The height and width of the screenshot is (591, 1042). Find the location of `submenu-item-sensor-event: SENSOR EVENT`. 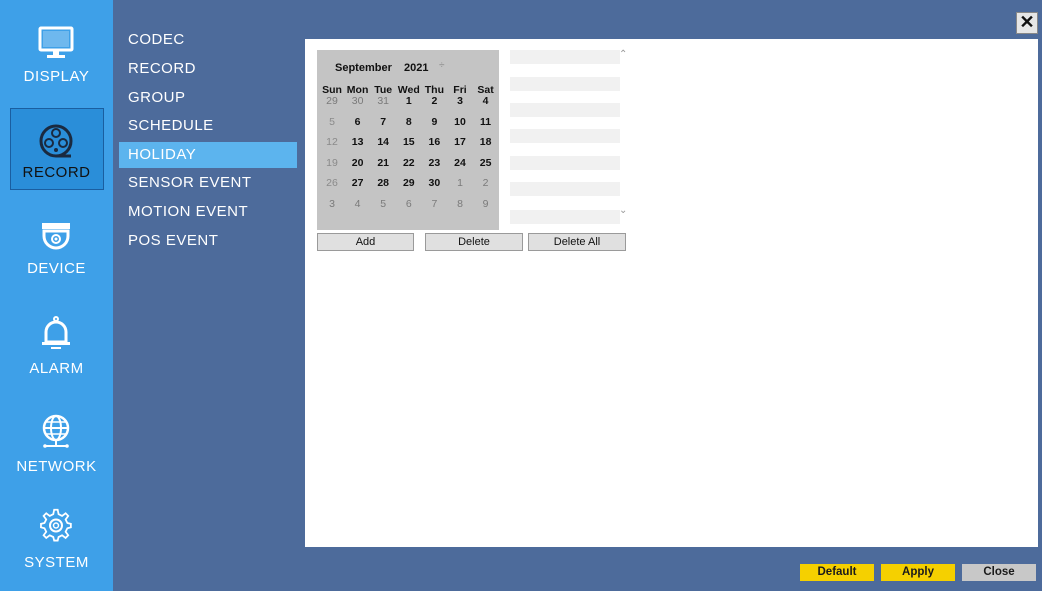

submenu-item-sensor-event: SENSOR EVENT is located at coordinates (208, 183).